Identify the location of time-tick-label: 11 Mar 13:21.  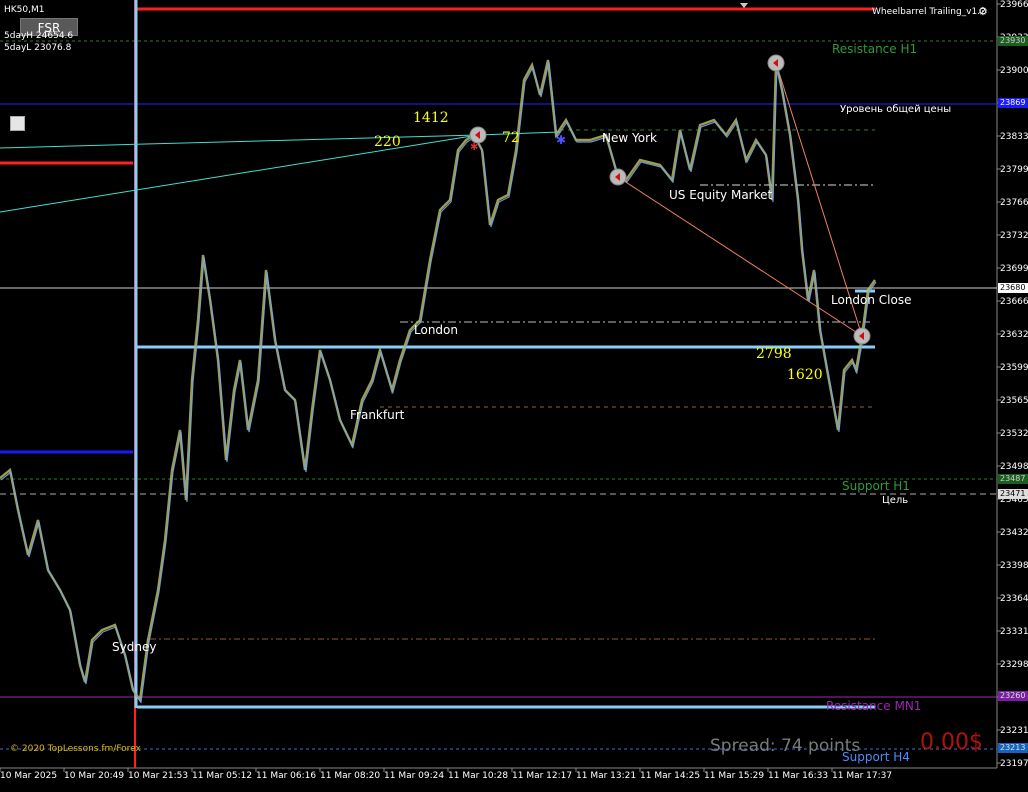
(606, 776).